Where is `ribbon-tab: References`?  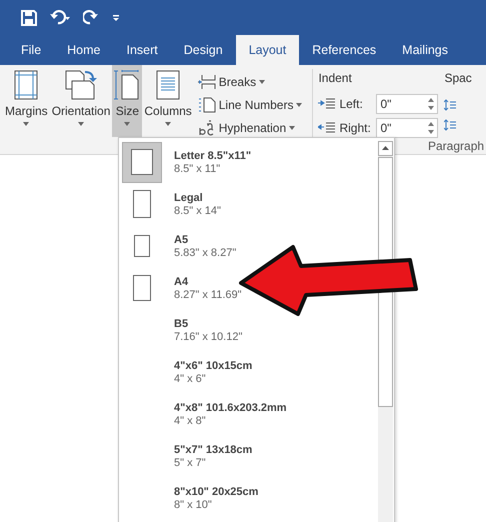
ribbon-tab: References is located at coordinates (344, 50).